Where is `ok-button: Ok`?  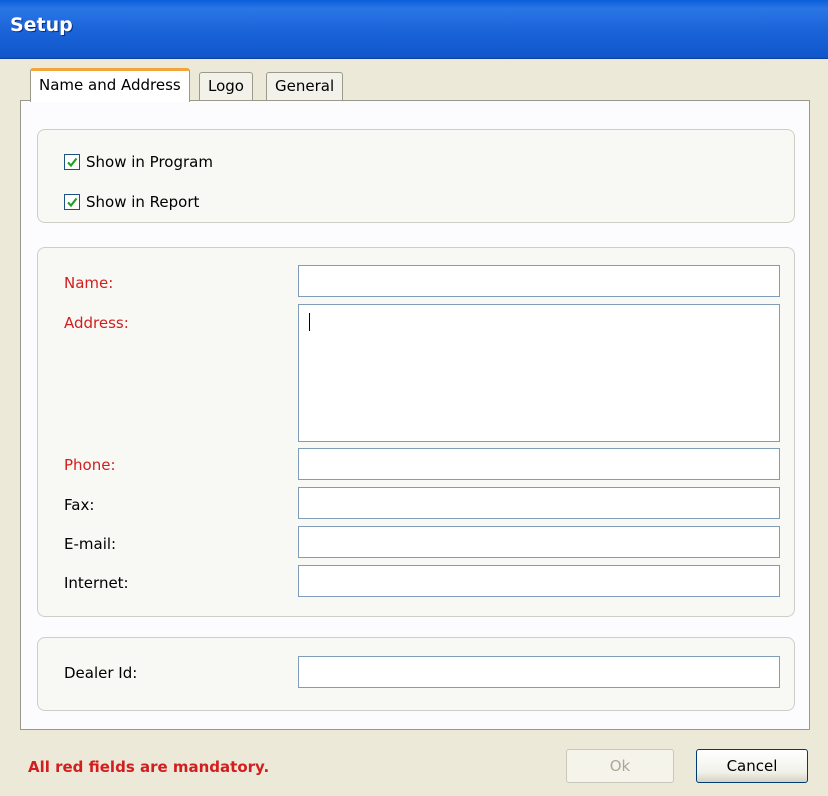 ok-button: Ok is located at coordinates (620, 766).